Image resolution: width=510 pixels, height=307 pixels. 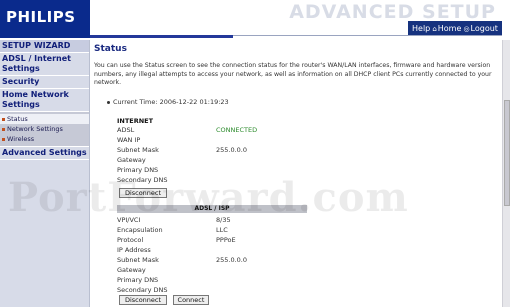 What do you see at coordinates (44, 64) in the screenshot?
I see `sidebar-item-adsl-internet: ADSL / Internet Settings` at bounding box center [44, 64].